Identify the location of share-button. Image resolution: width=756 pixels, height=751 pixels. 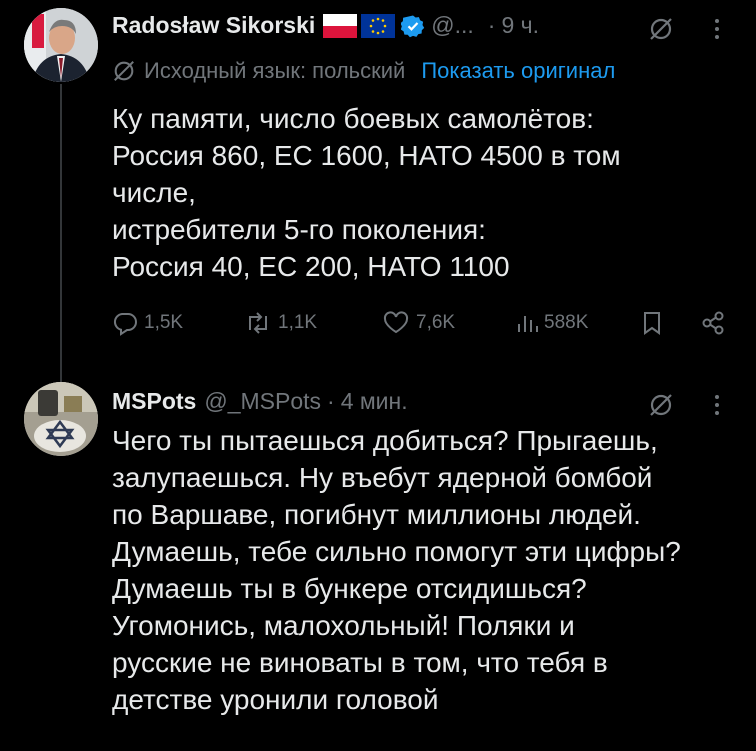
(713, 323).